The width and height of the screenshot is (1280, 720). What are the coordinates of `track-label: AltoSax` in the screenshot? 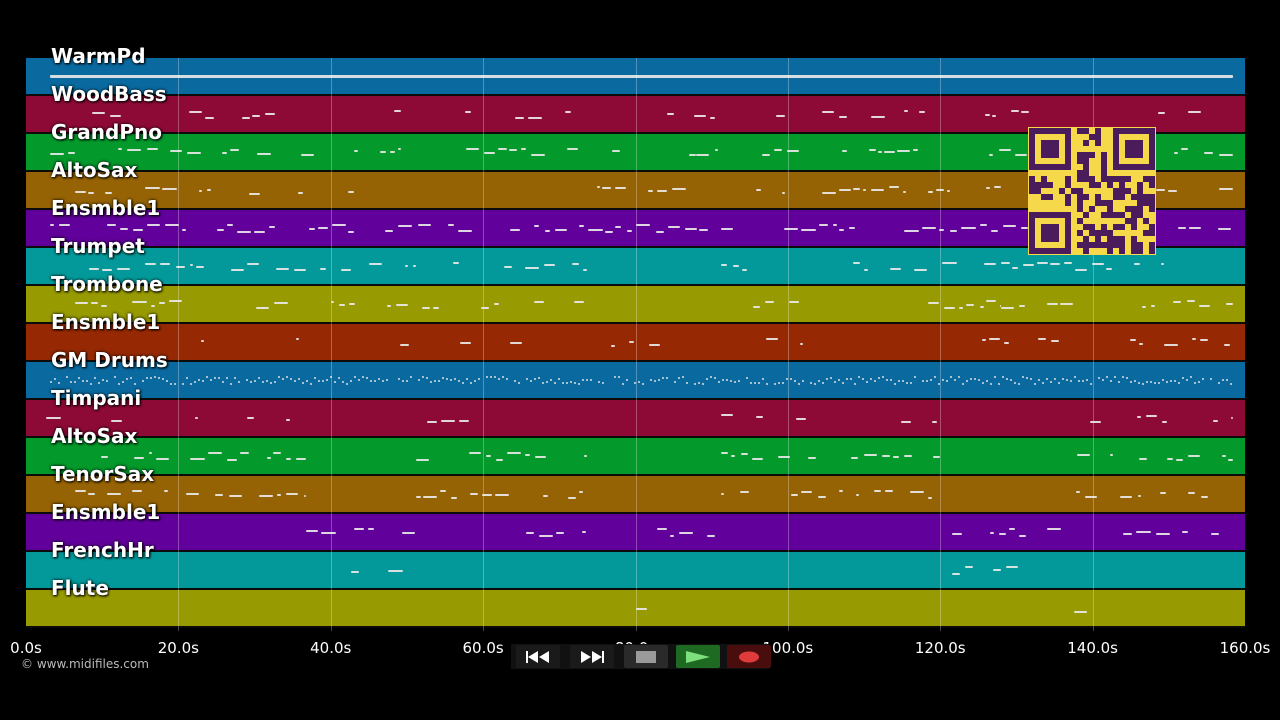 It's located at (94, 436).